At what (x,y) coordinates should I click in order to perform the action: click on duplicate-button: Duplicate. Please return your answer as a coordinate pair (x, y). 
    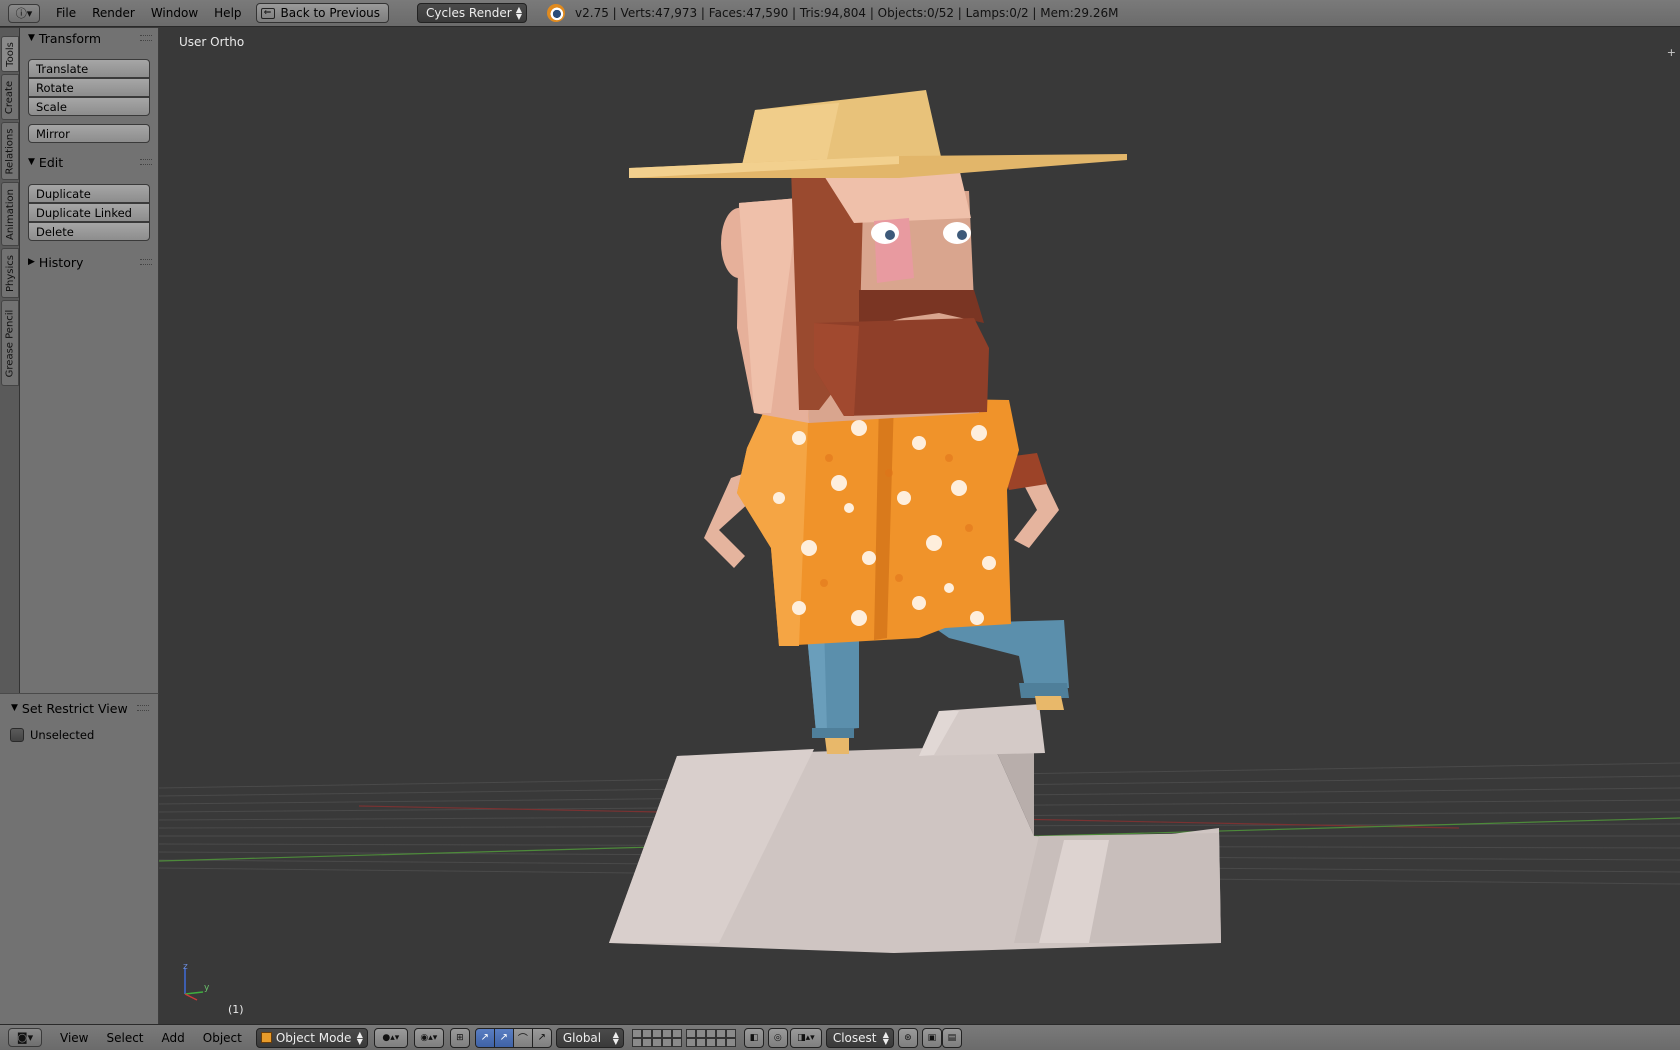
    Looking at the image, I should click on (89, 193).